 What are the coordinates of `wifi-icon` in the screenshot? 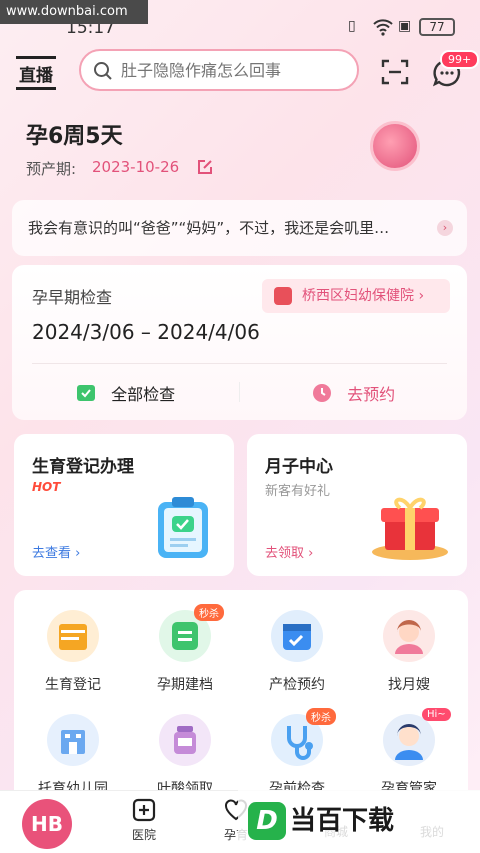 It's located at (383, 28).